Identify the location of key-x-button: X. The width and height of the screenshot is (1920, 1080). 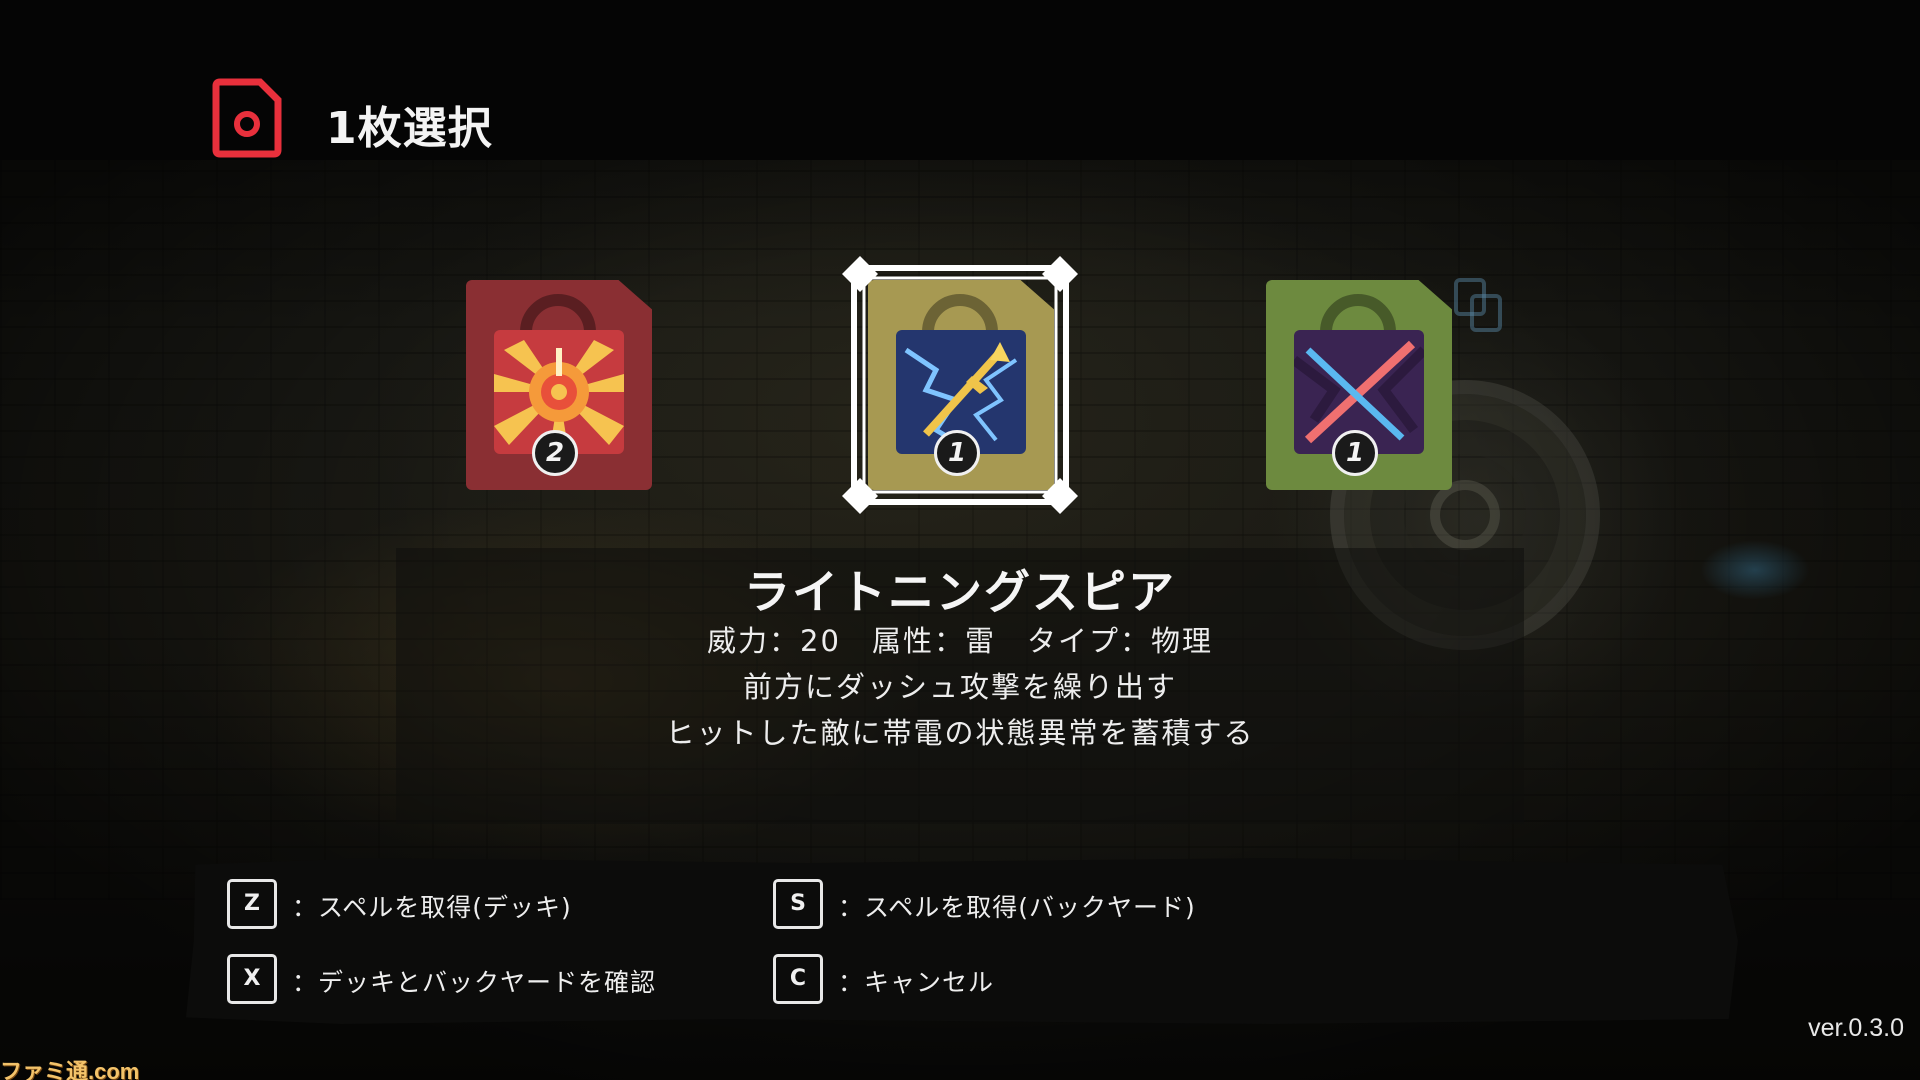
(252, 979).